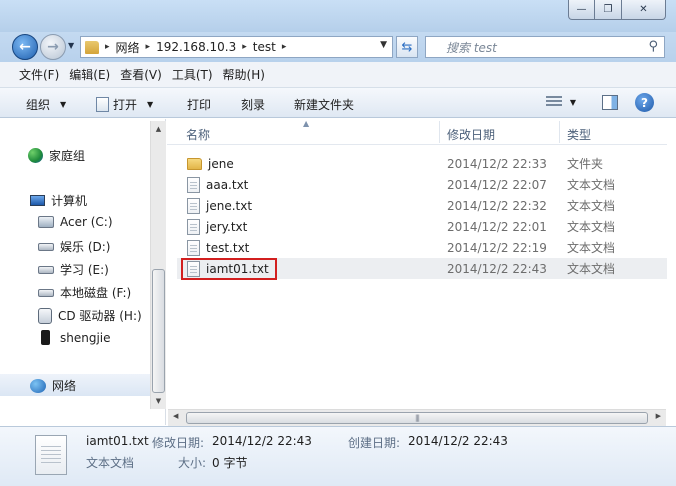  I want to click on organize-button: 组织 ▼, so click(46, 104).